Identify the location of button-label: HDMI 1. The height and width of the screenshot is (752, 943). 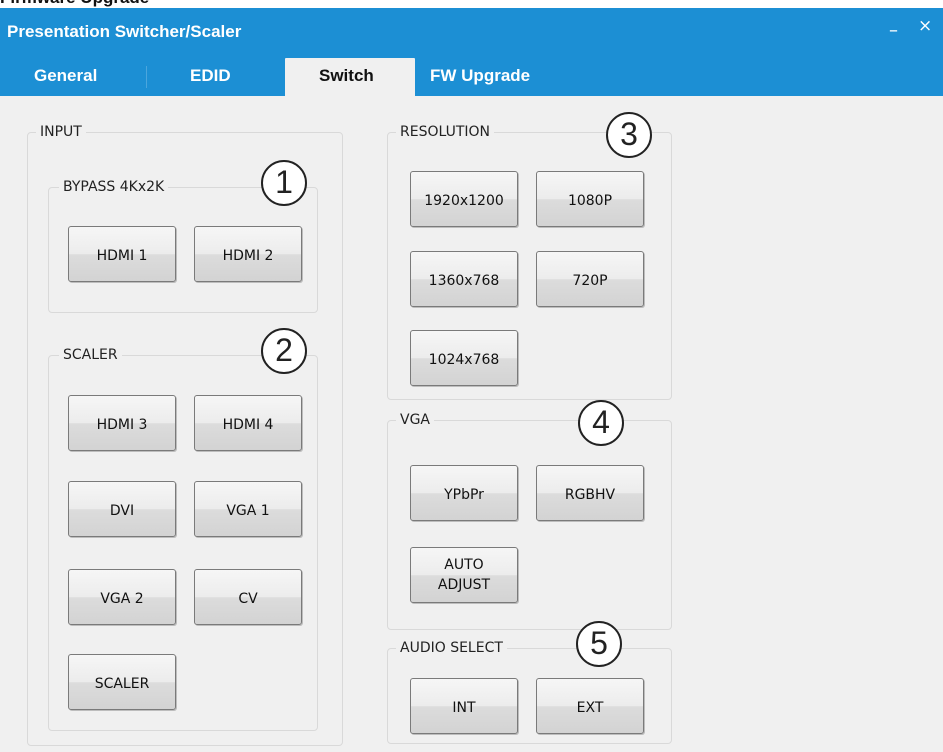
(122, 256).